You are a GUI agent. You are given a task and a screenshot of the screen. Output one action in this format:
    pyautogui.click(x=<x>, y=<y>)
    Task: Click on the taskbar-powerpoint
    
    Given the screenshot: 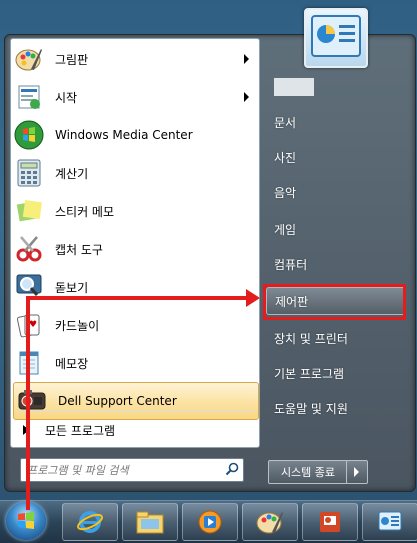 What is the action you would take?
    pyautogui.click(x=330, y=522)
    